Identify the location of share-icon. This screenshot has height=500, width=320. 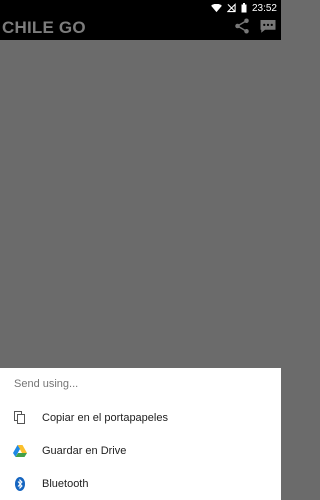
(242, 28).